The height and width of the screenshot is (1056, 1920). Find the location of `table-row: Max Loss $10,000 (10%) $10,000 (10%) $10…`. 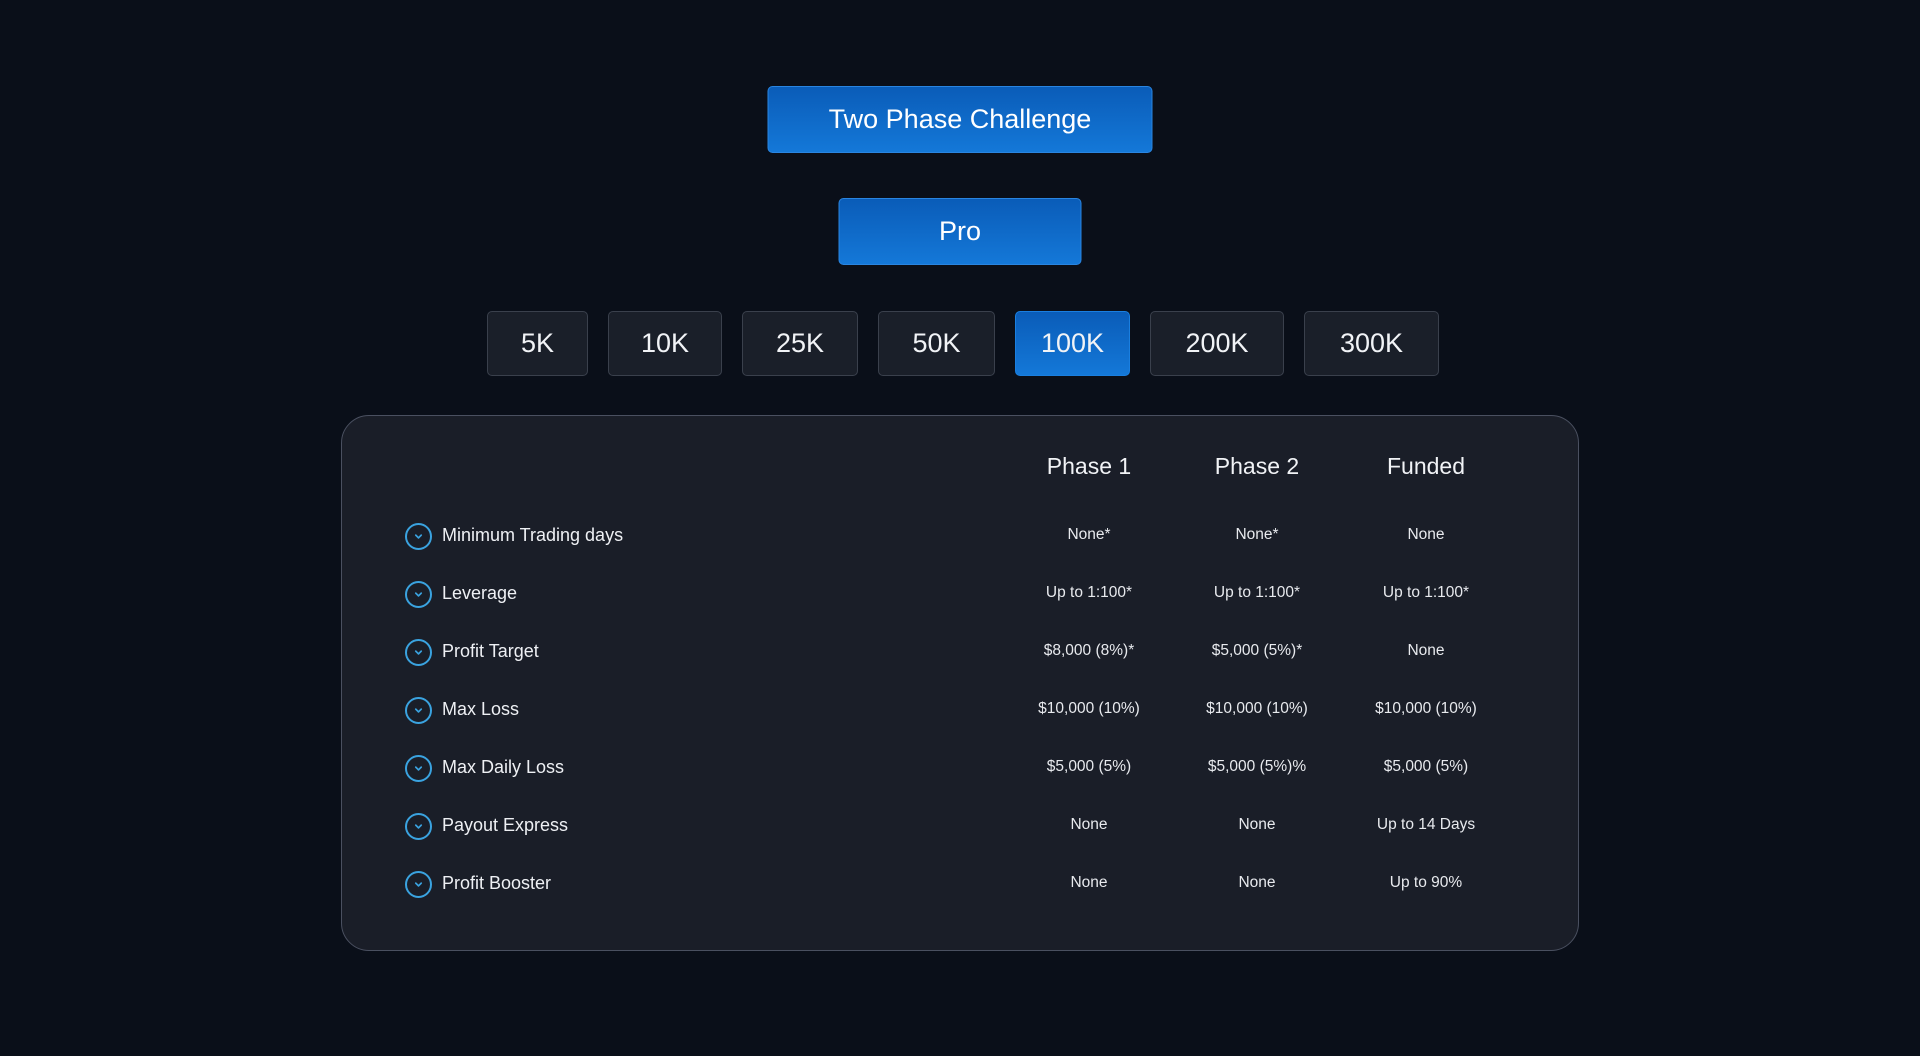

table-row: Max Loss $10,000 (10%) $10,000 (10%) $10… is located at coordinates (960, 710).